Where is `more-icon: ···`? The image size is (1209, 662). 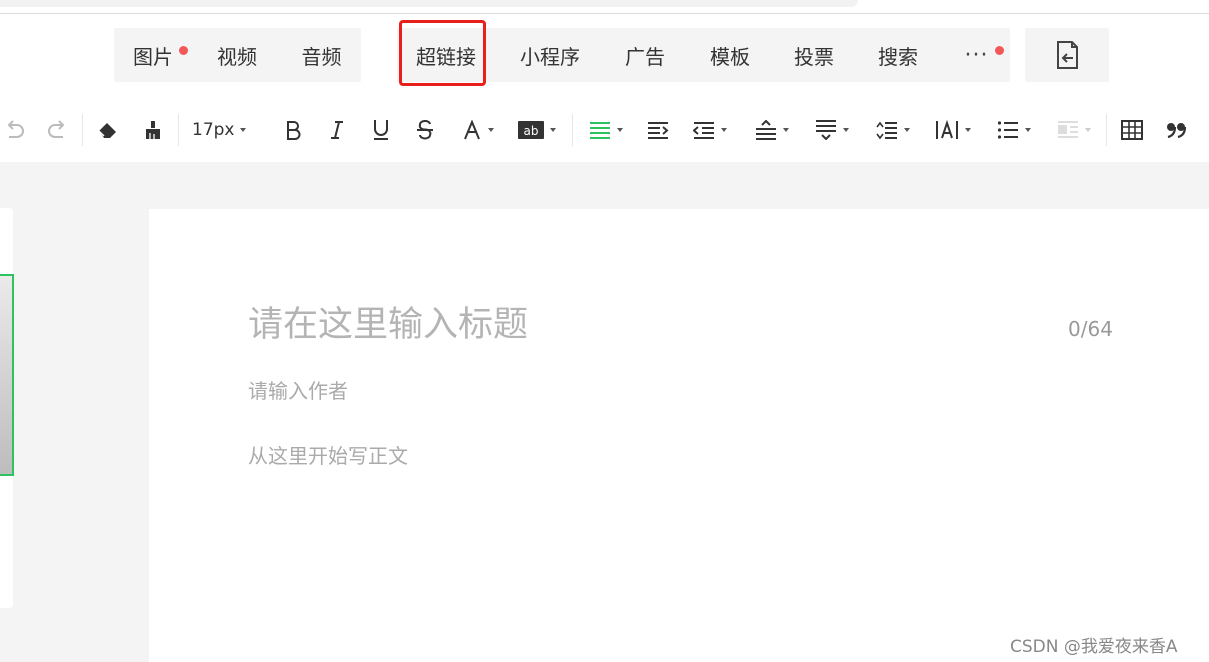 more-icon: ··· is located at coordinates (976, 55).